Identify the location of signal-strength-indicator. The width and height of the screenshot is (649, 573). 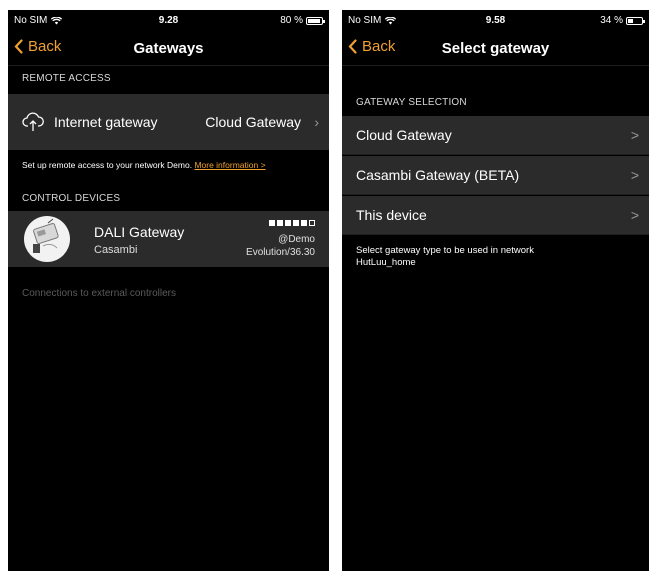
(292, 223).